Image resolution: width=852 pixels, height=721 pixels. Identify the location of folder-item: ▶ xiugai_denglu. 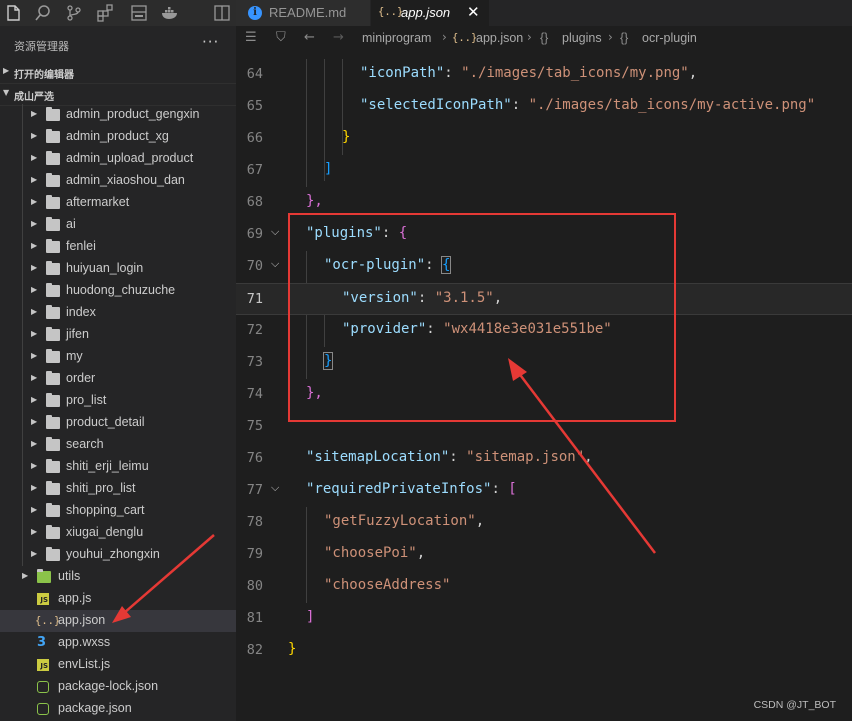
(118, 533).